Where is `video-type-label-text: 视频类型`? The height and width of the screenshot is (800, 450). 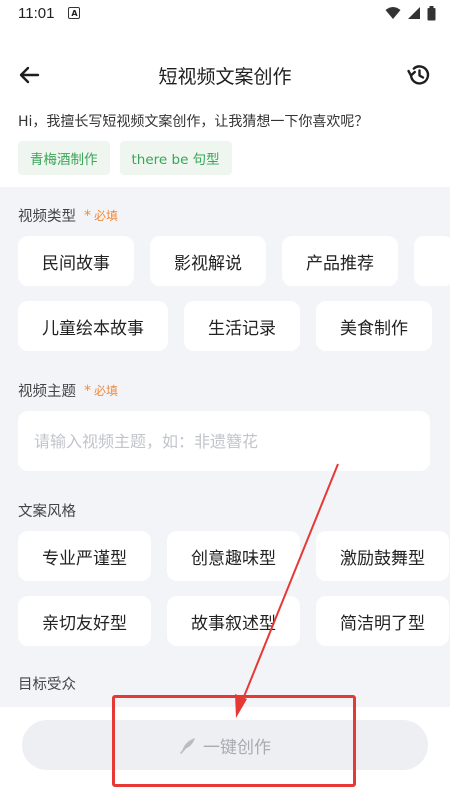
video-type-label-text: 视频类型 is located at coordinates (47, 217).